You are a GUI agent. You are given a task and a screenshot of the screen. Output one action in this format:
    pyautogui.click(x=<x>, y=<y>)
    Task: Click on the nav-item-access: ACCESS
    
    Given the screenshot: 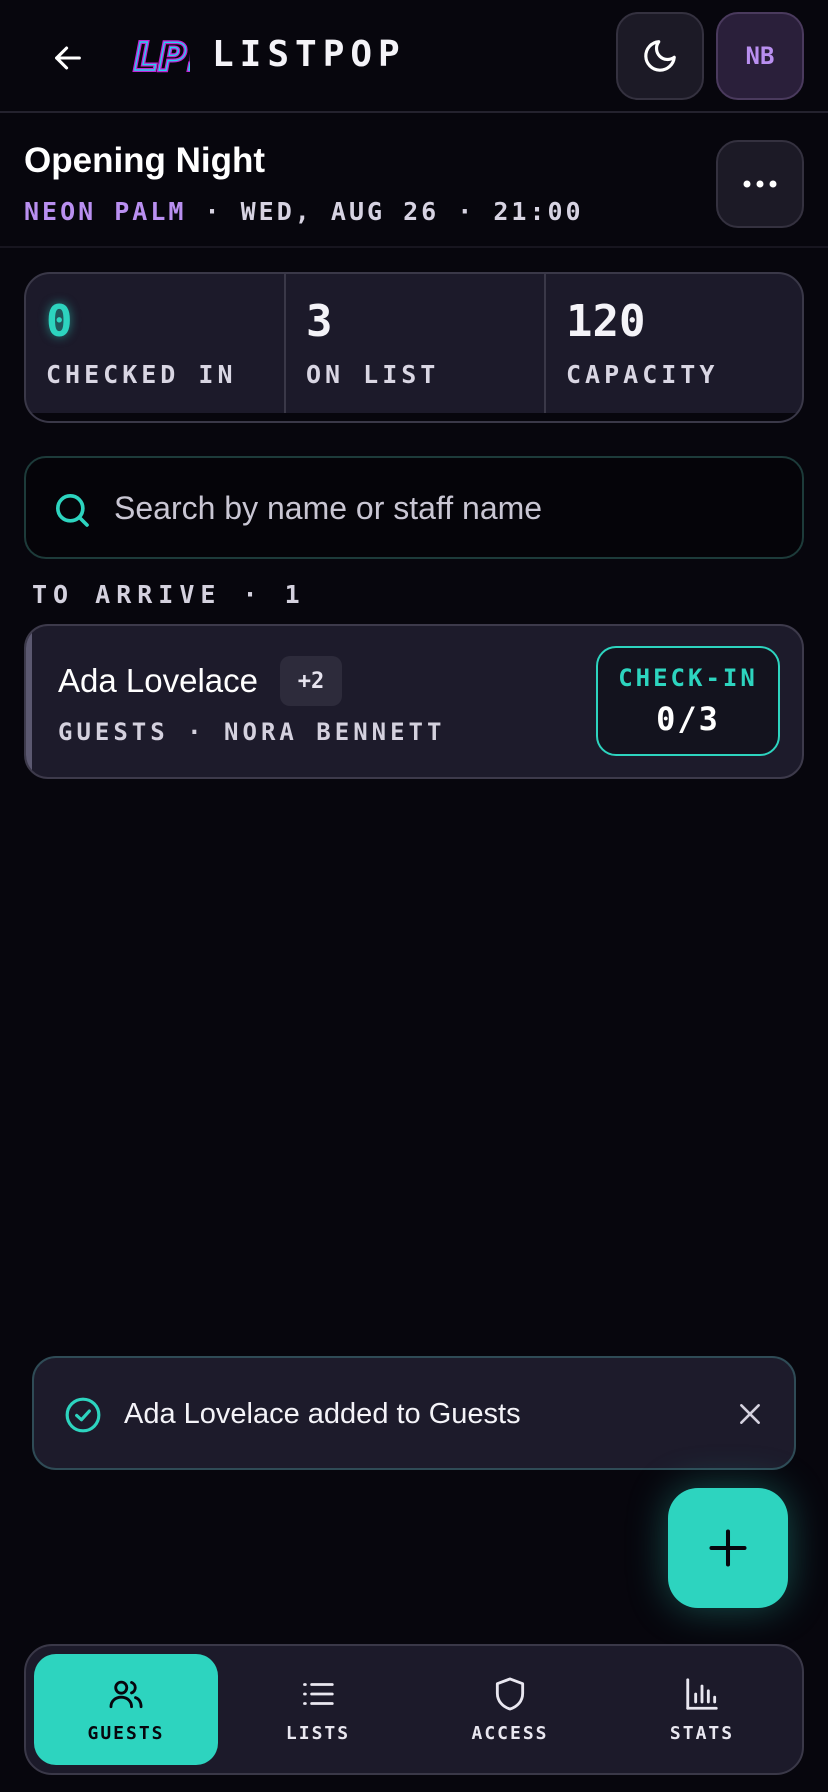 What is the action you would take?
    pyautogui.click(x=510, y=1709)
    